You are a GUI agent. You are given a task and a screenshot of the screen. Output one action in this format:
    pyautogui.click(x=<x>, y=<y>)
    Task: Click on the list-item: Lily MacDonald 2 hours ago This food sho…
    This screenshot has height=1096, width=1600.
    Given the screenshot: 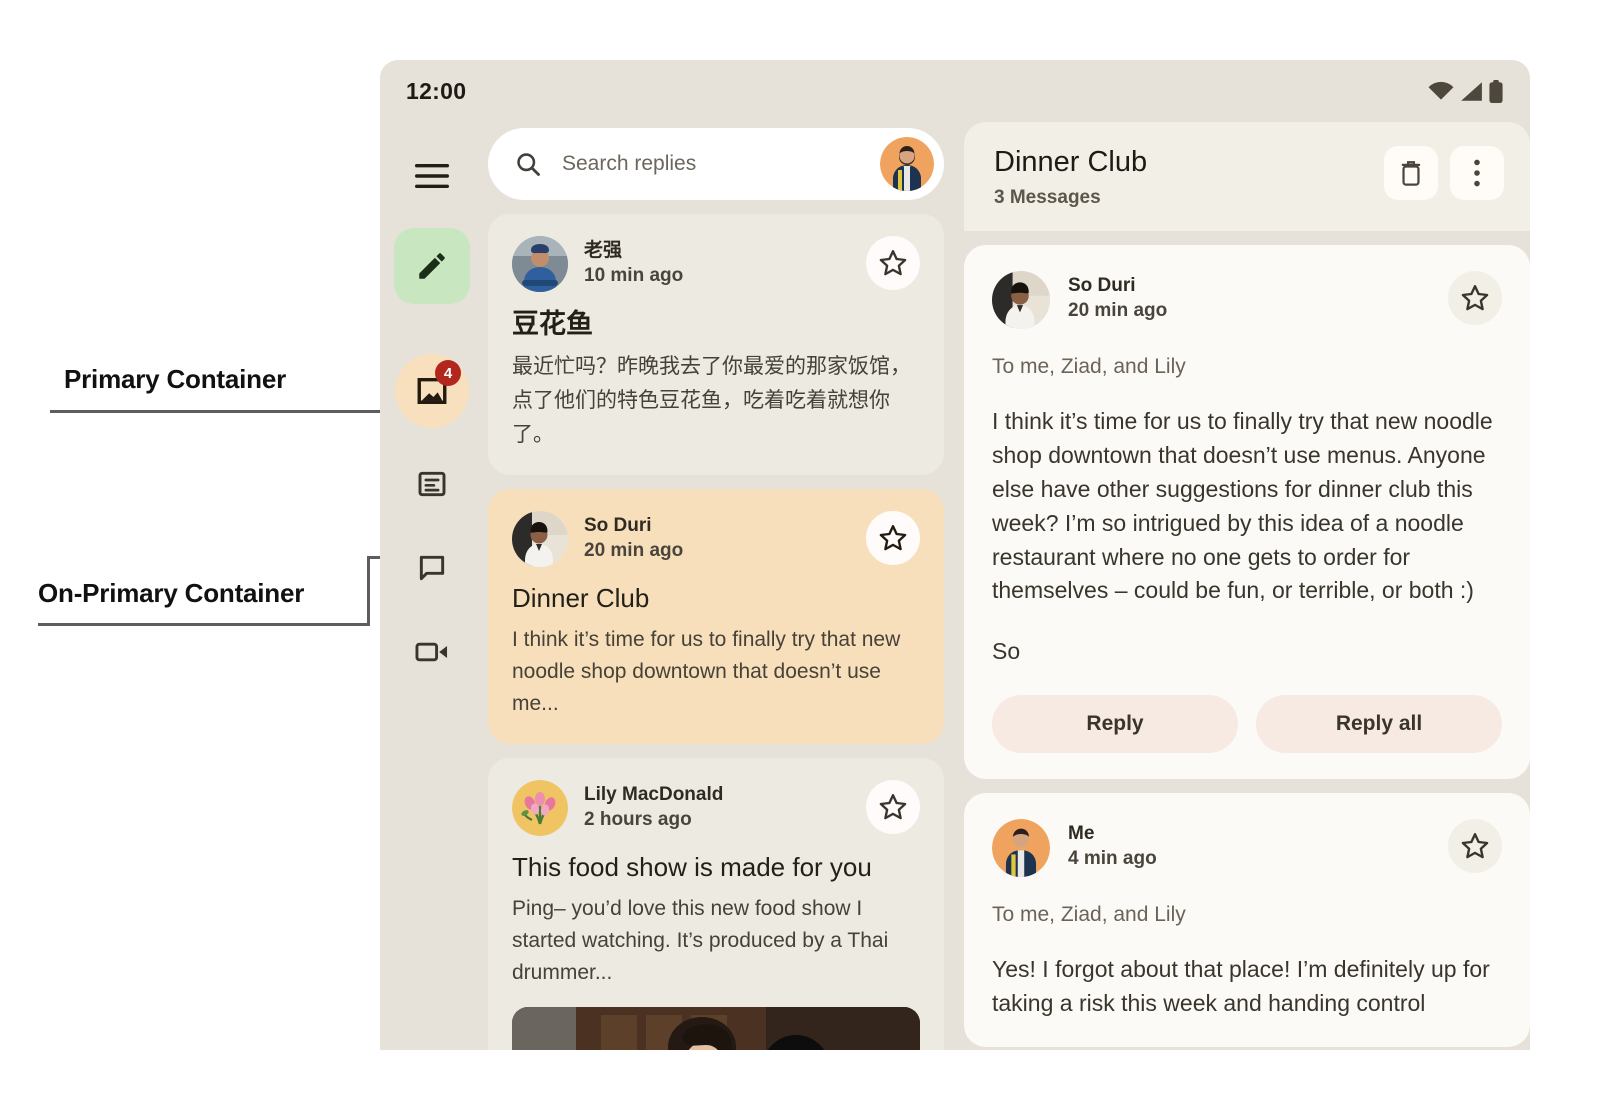 What is the action you would take?
    pyautogui.click(x=716, y=904)
    